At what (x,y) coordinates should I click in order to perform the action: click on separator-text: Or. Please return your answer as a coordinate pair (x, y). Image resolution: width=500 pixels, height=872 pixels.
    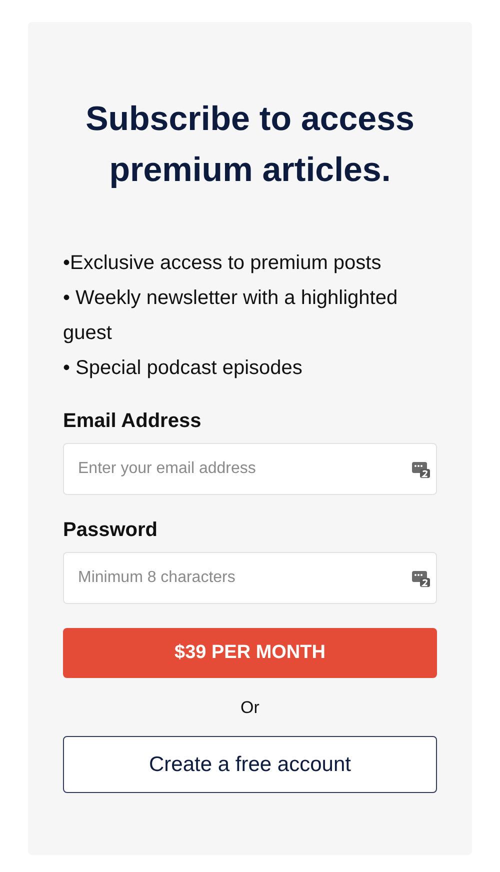
    Looking at the image, I should click on (250, 708).